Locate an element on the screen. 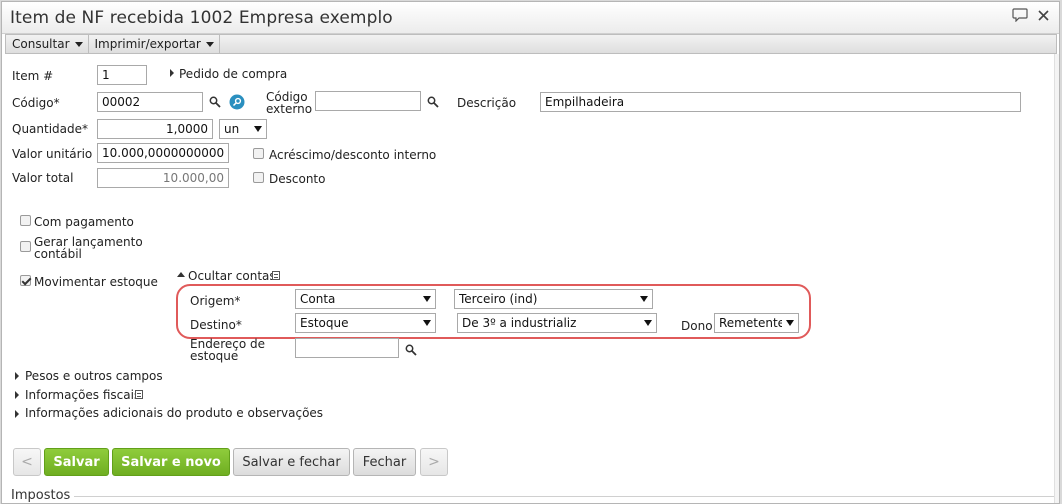 This screenshot has height=504, width=1062. unidade-select: un is located at coordinates (243, 129).